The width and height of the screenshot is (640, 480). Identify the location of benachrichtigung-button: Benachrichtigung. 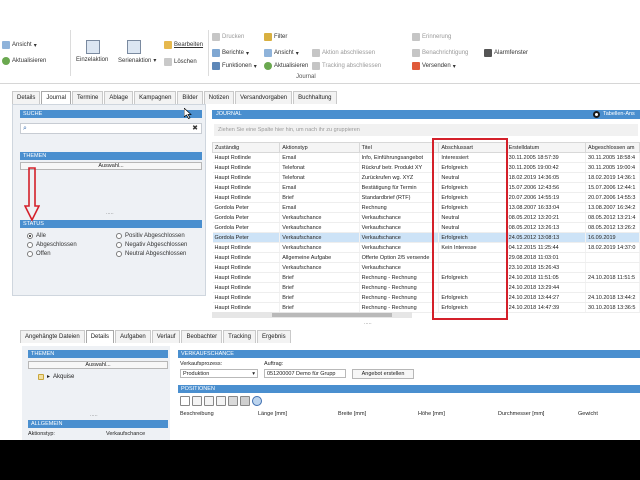
(440, 53).